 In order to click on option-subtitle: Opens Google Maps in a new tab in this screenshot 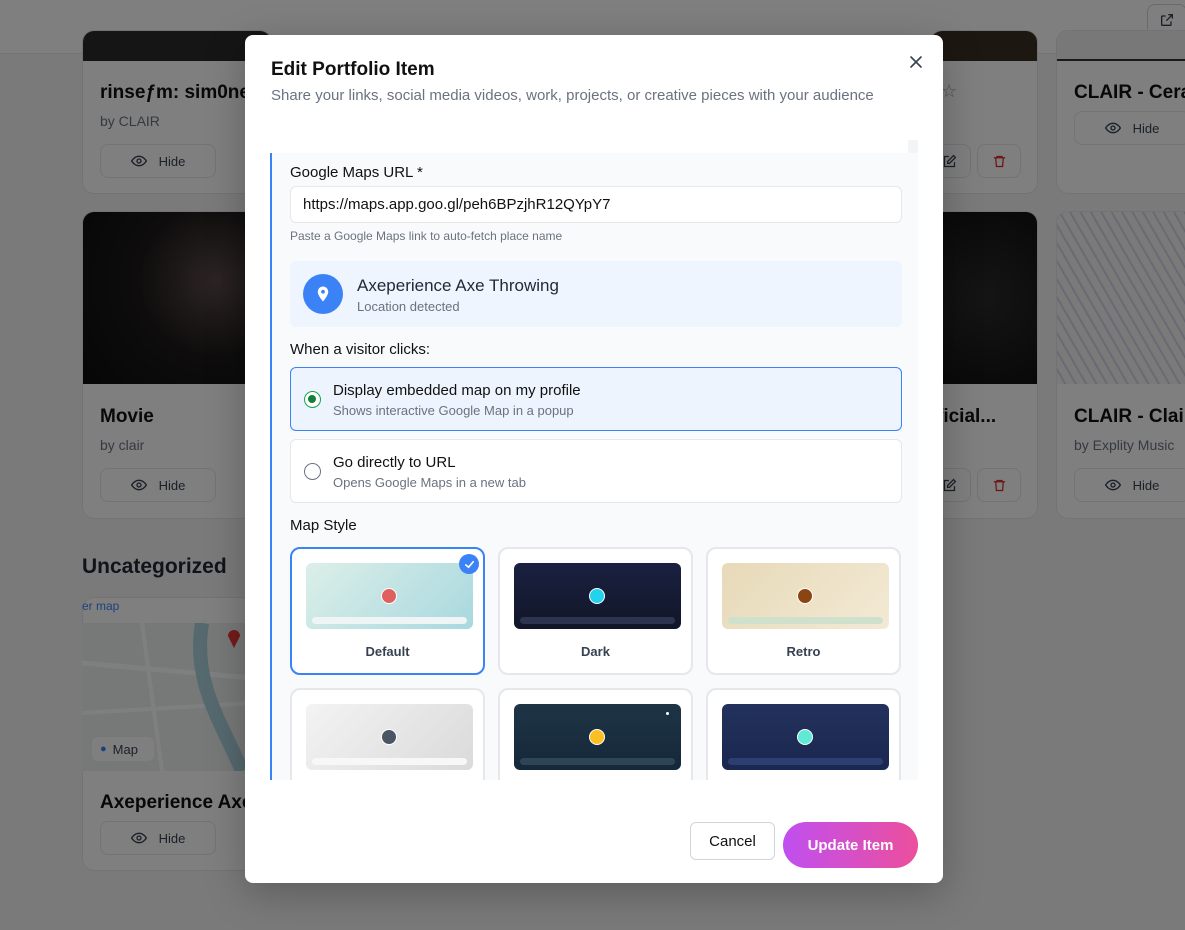, I will do `click(429, 482)`.